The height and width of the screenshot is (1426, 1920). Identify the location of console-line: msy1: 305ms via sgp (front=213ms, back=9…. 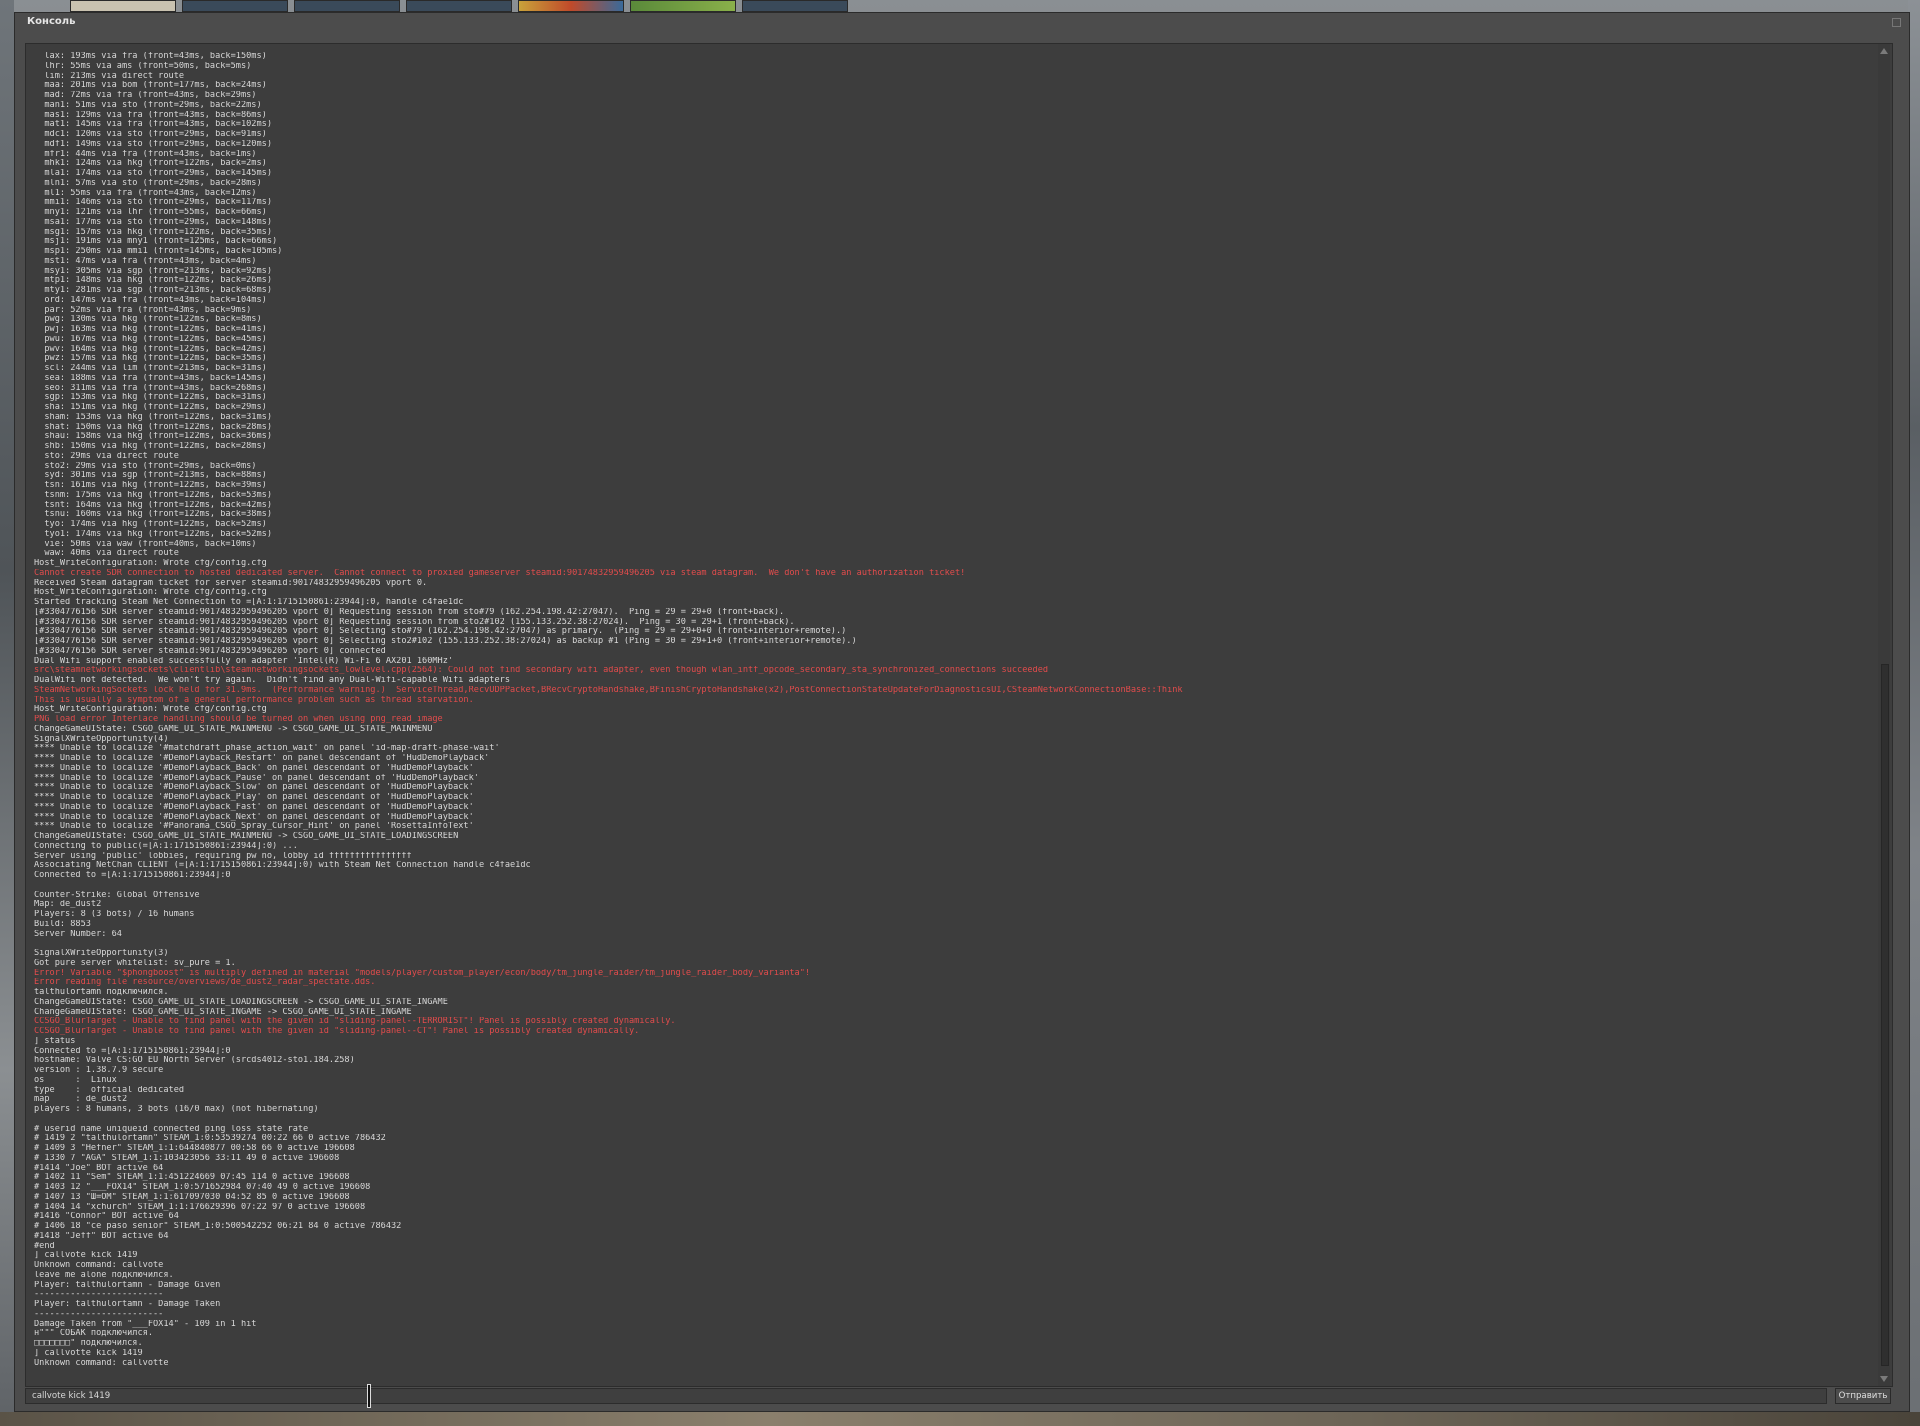
(153, 271).